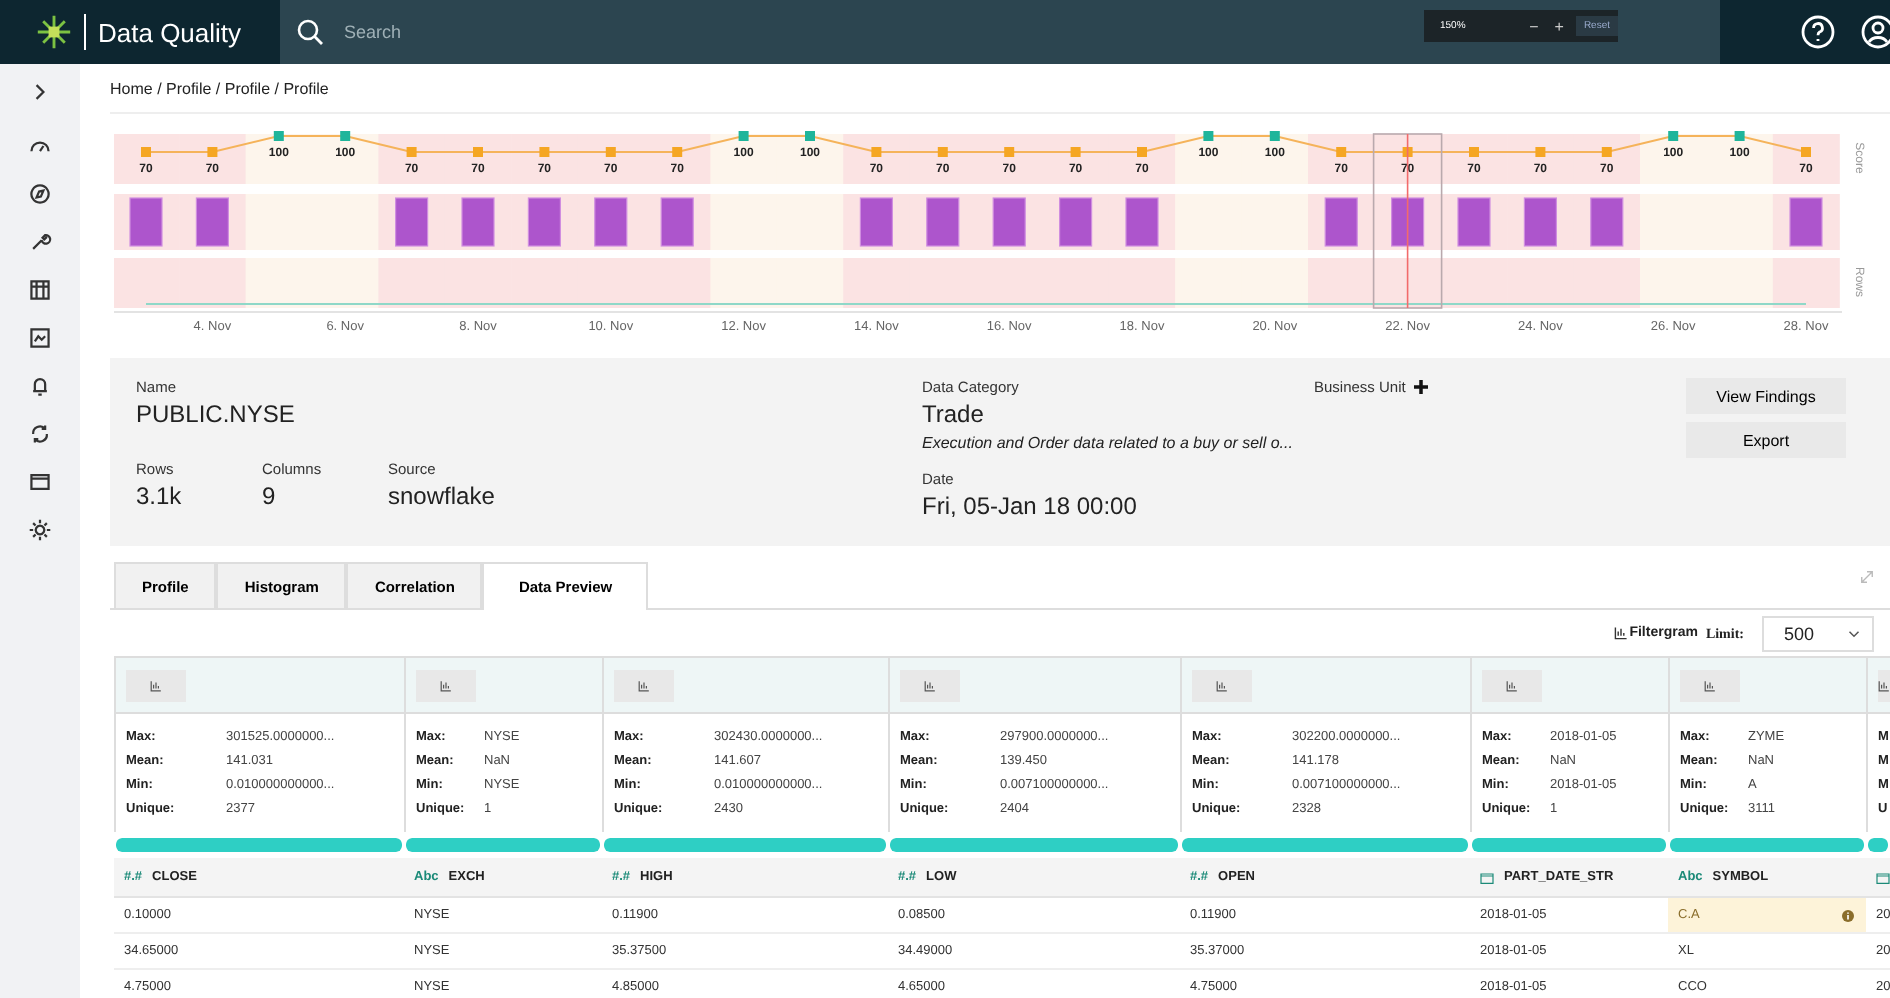 The height and width of the screenshot is (998, 1890). I want to click on chevron-icon, so click(1854, 633).